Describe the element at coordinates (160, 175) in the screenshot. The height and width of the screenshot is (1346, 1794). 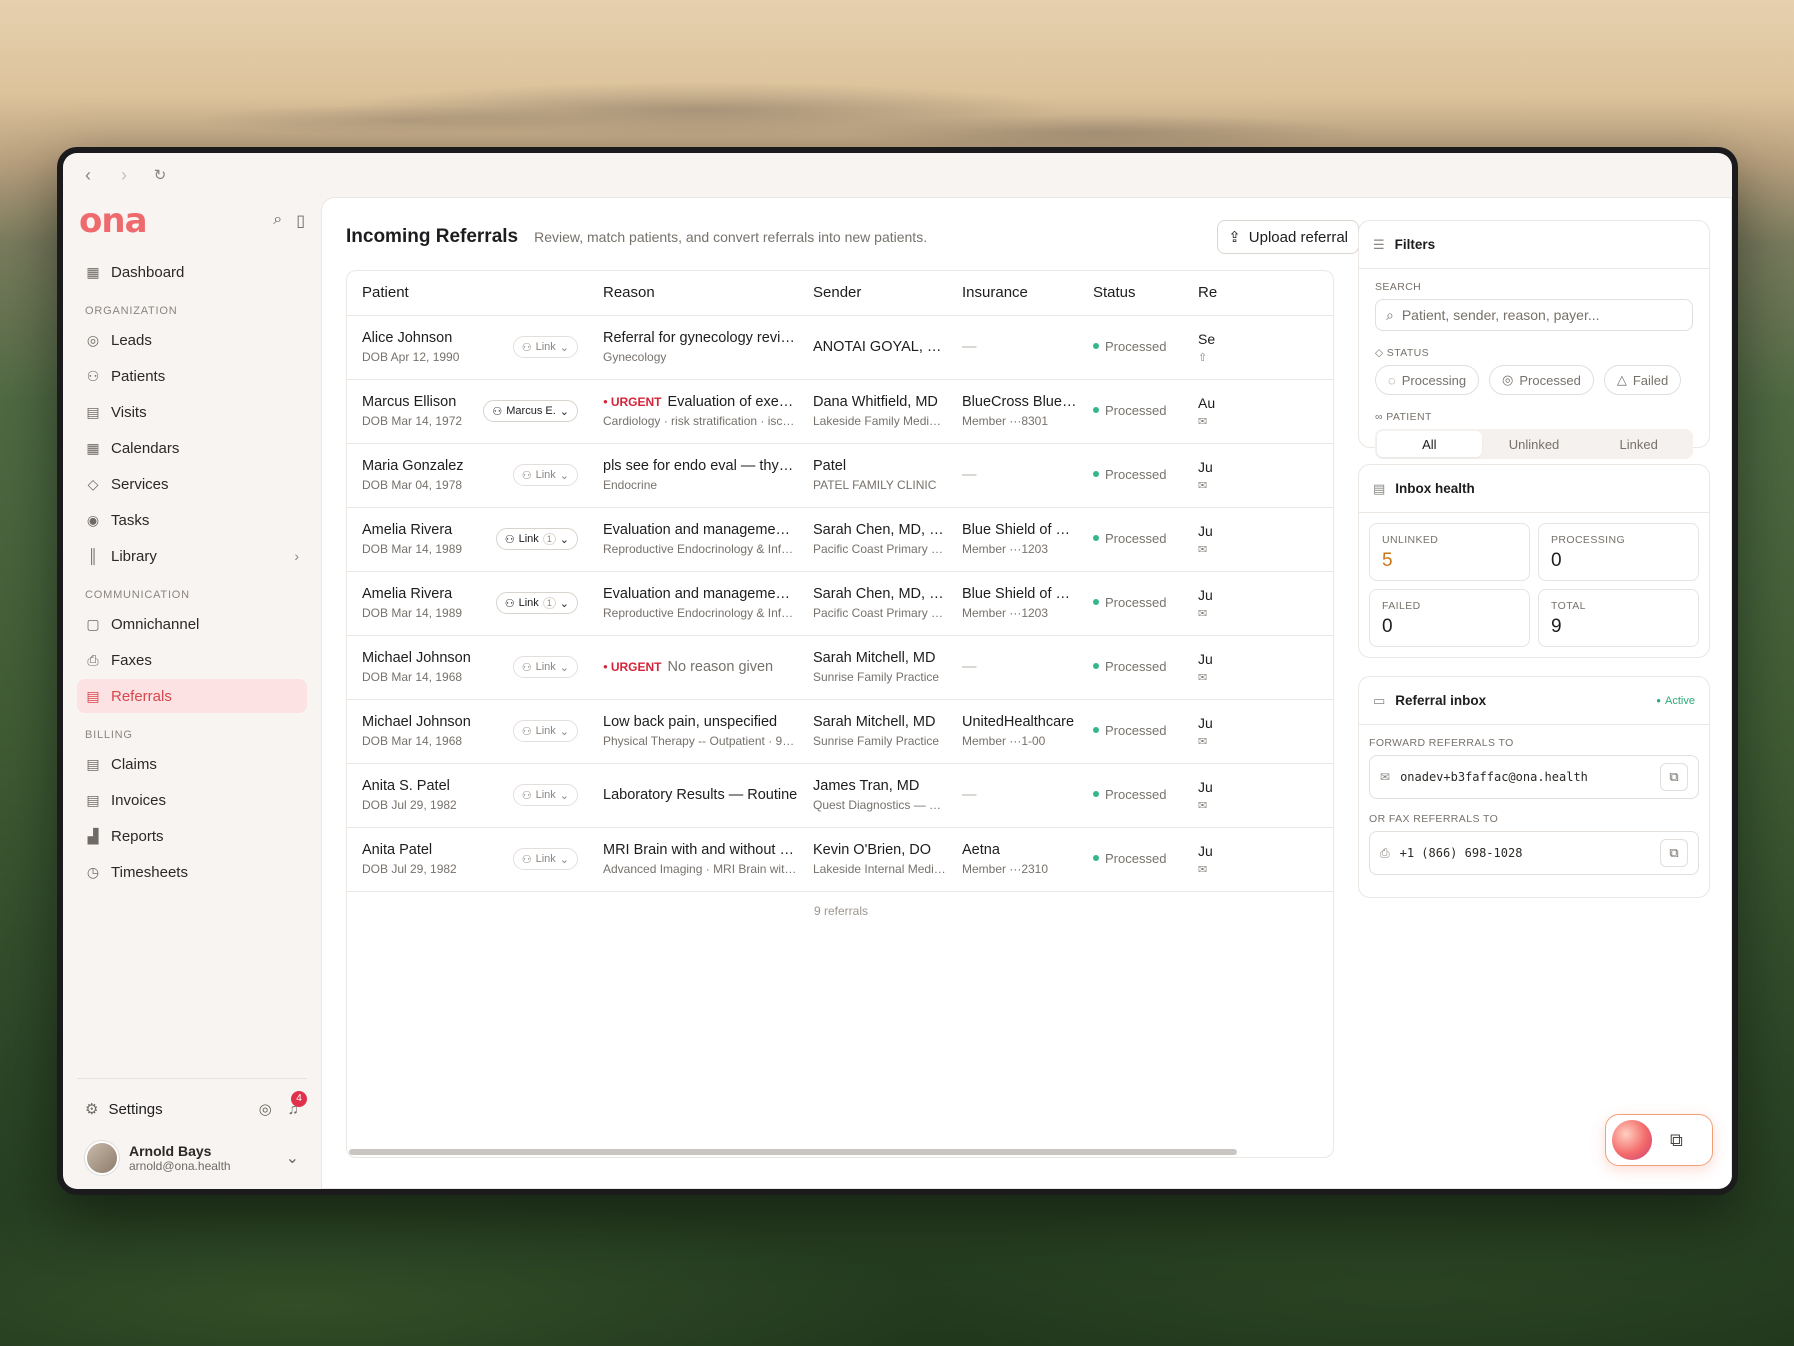
I see `reload-icon: ↻` at that location.